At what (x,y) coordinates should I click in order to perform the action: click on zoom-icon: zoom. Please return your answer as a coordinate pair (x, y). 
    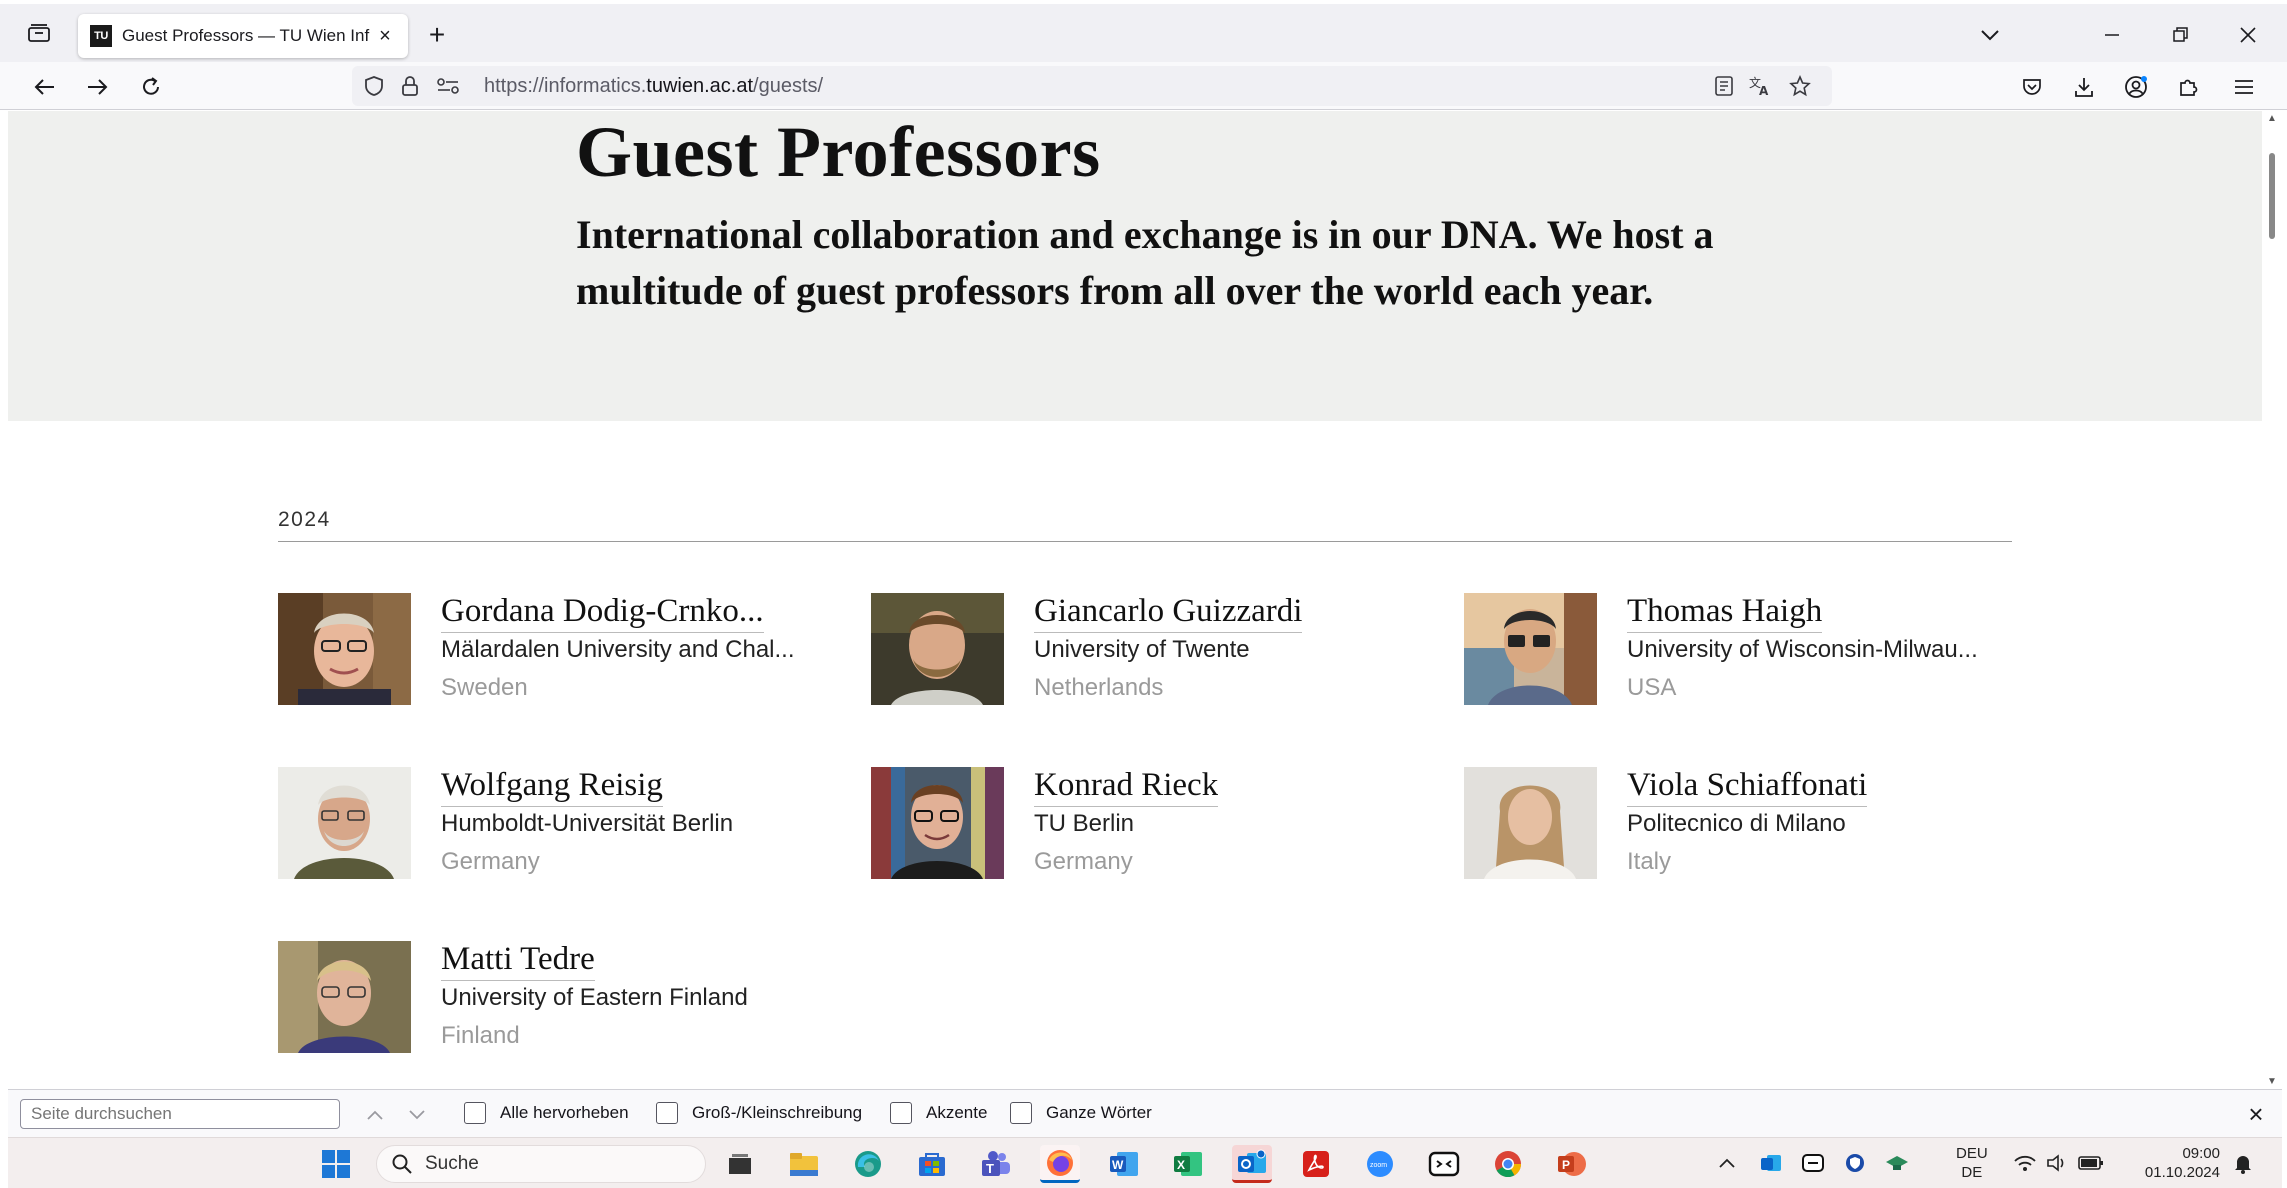
    Looking at the image, I should click on (1380, 1164).